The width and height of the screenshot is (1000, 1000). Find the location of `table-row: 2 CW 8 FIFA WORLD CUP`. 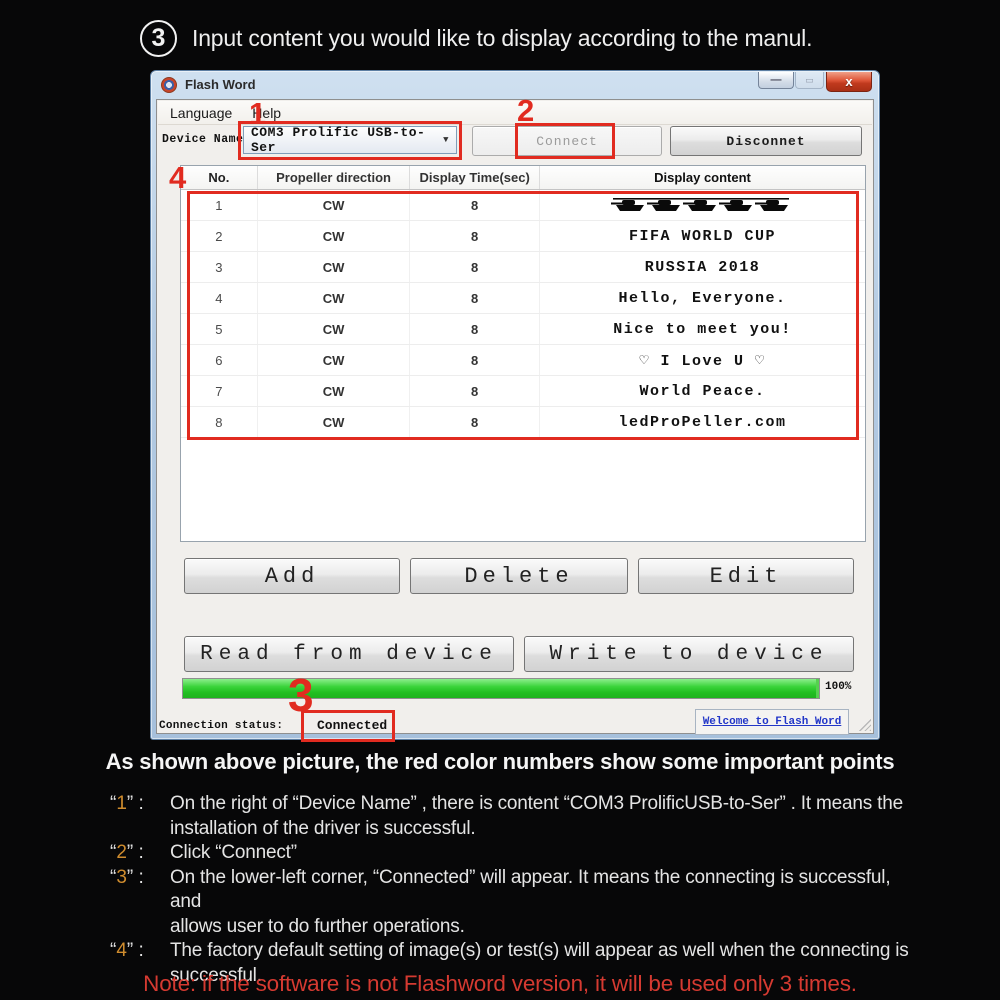

table-row: 2 CW 8 FIFA WORLD CUP is located at coordinates (523, 236).